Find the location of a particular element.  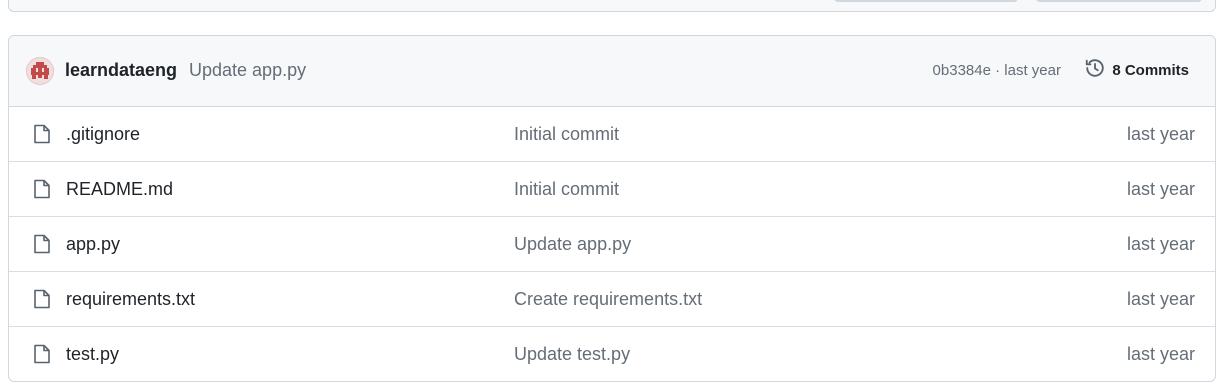

commits-history-link: 8 Commits is located at coordinates (1136, 70).